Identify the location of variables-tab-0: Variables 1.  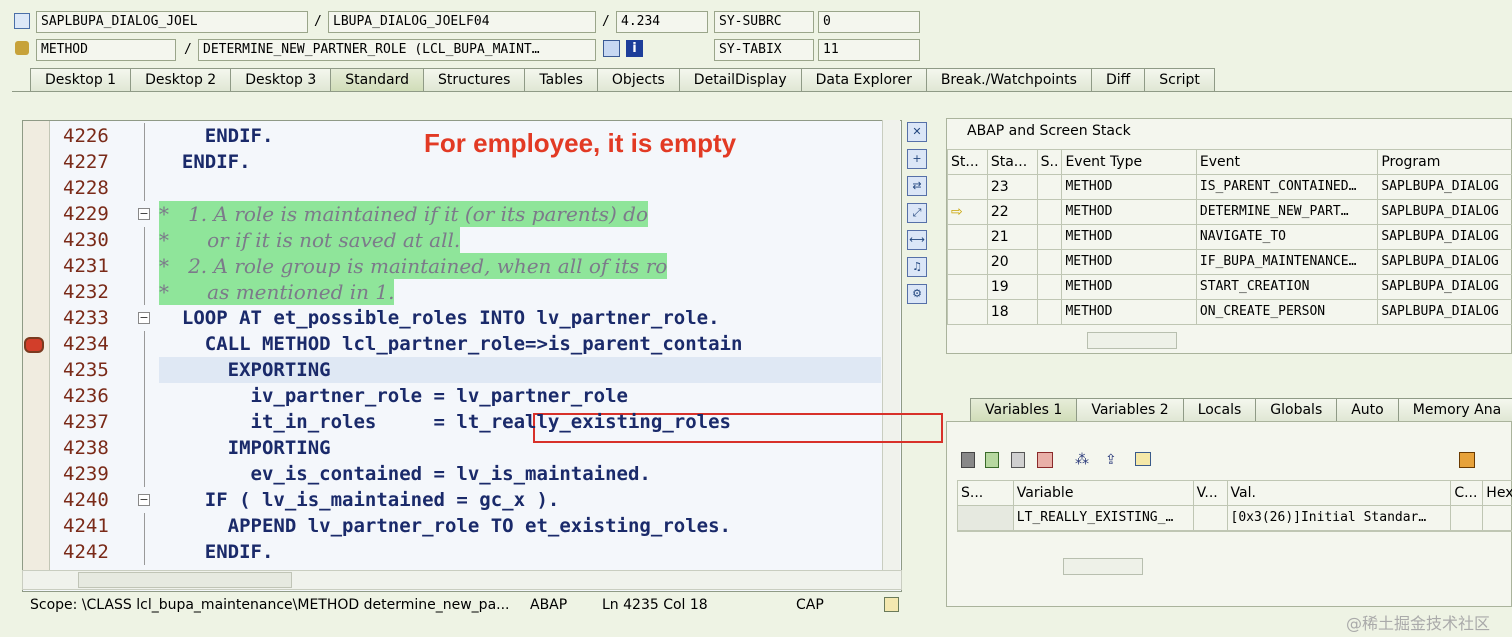
(1024, 410).